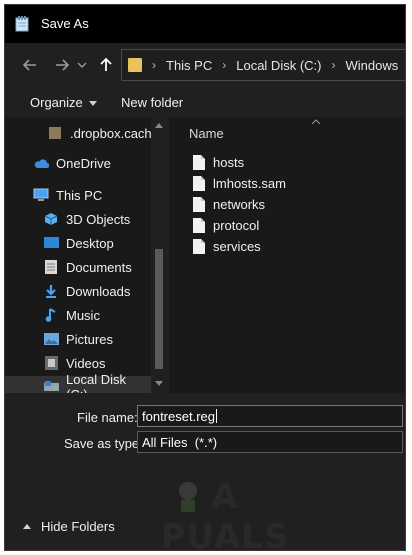 Image resolution: width=412 pixels, height=555 pixels. Describe the element at coordinates (98, 219) in the screenshot. I see `sidebar-item-label: 3D Objects` at that location.